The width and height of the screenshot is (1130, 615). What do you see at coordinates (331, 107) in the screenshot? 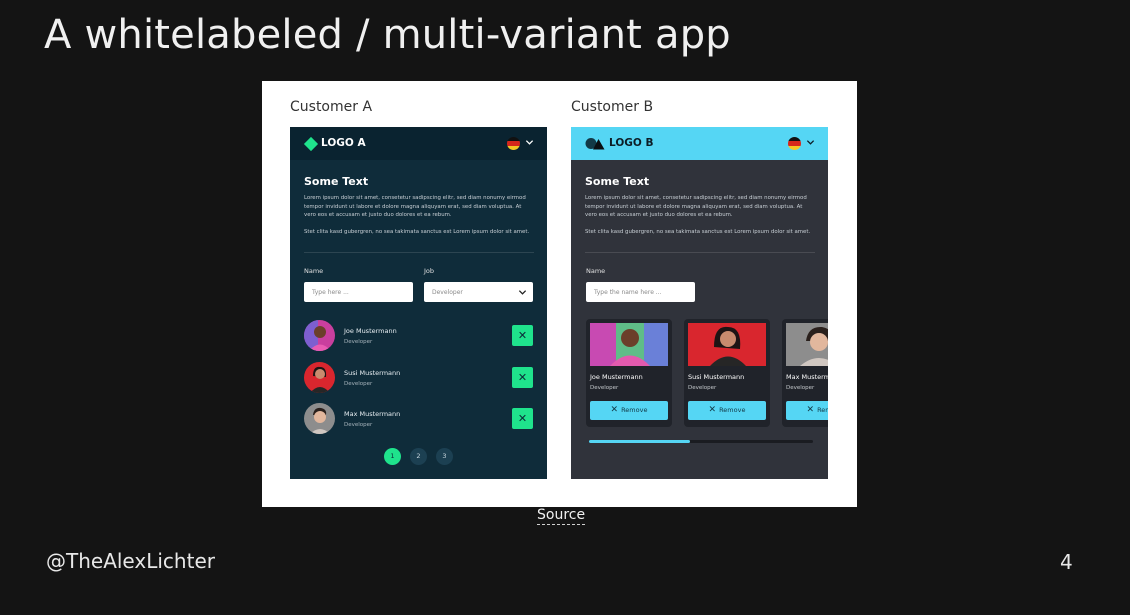
I see `customer-a-label: Customer A` at bounding box center [331, 107].